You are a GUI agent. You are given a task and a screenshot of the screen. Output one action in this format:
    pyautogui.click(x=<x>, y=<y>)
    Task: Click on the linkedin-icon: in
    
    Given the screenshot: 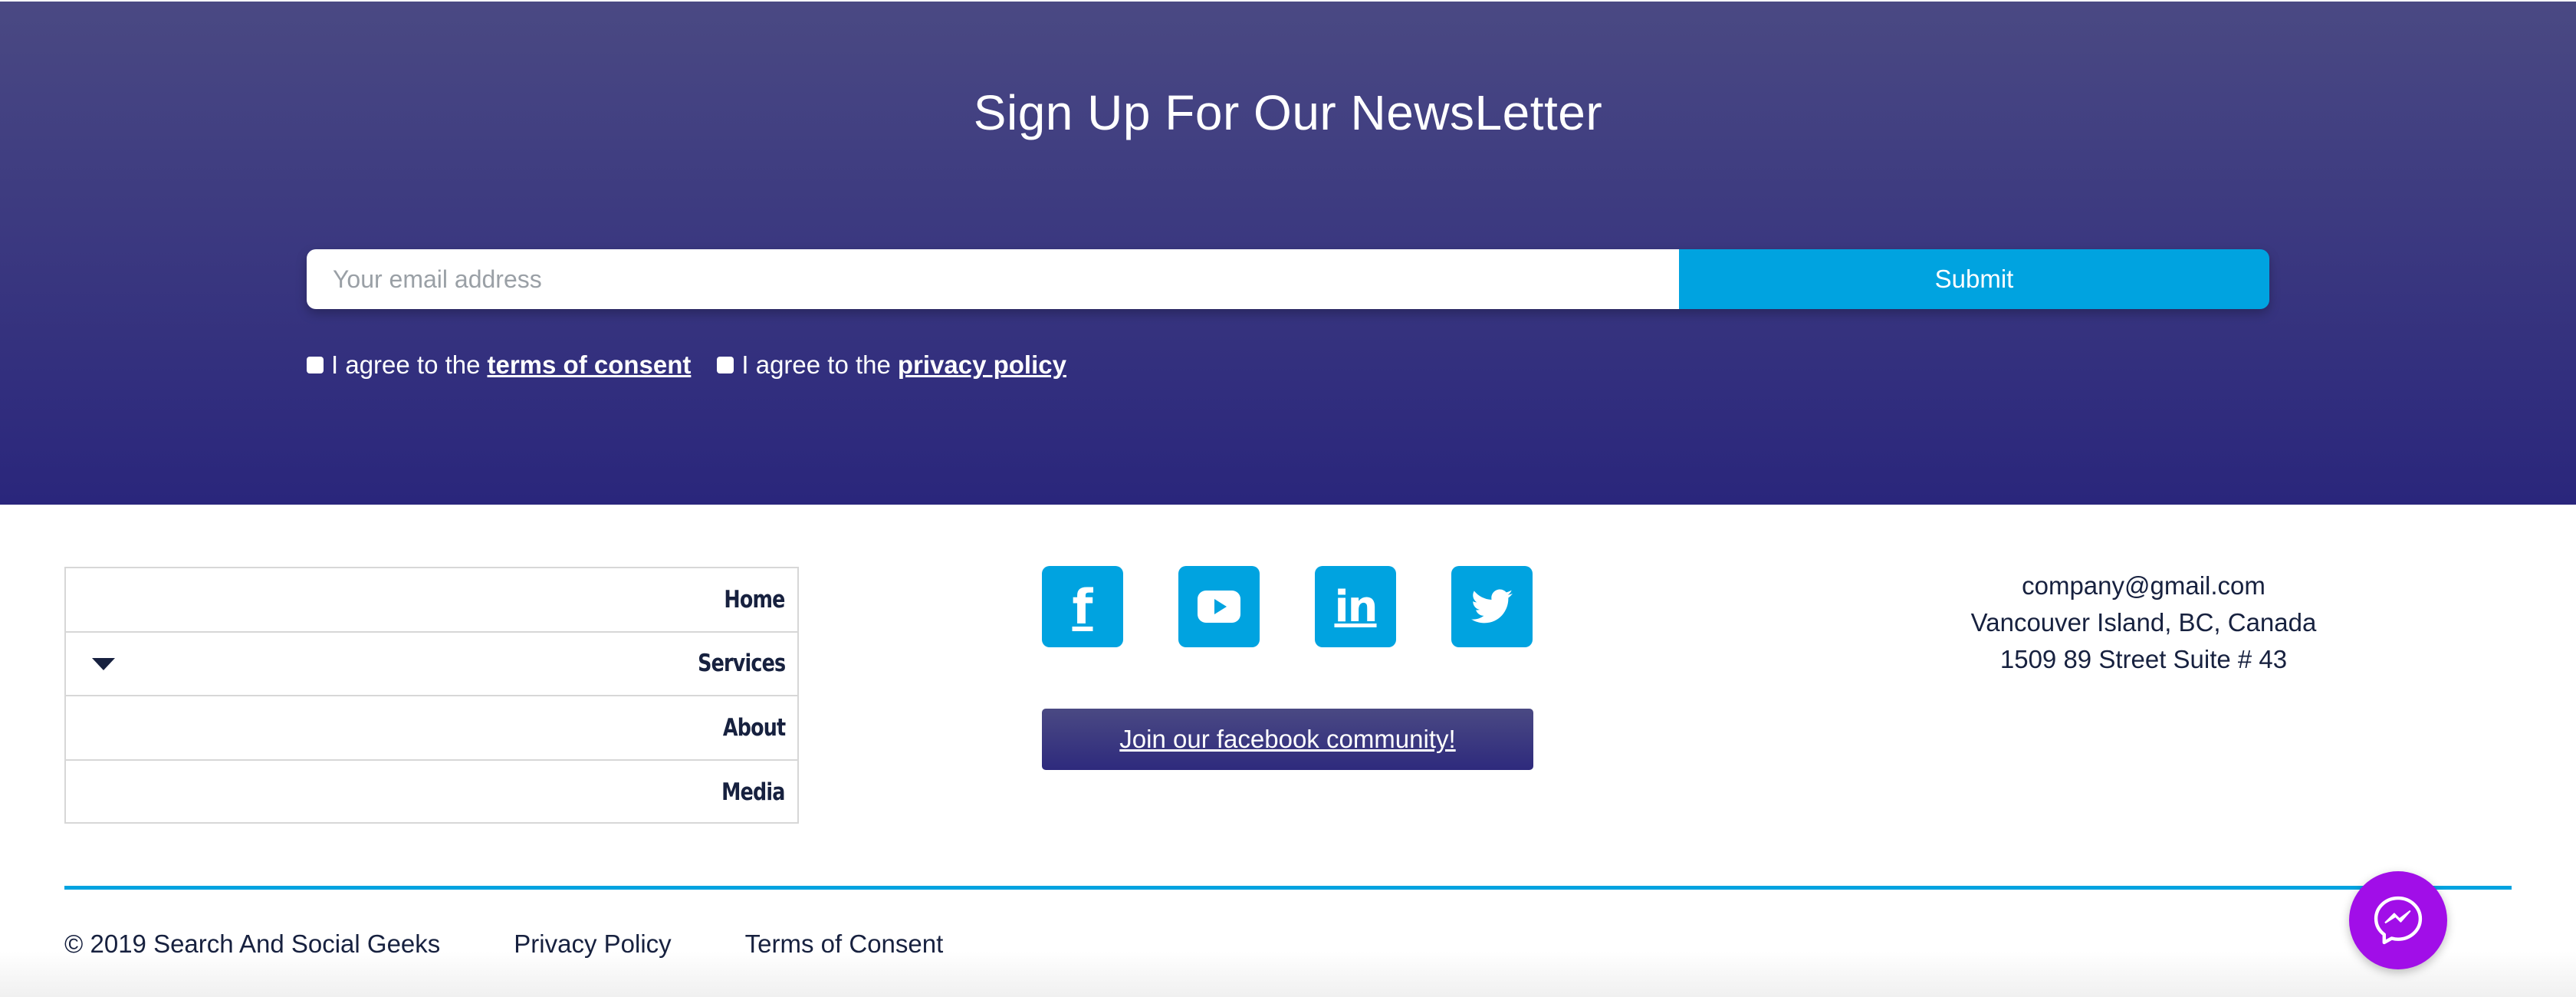 What is the action you would take?
    pyautogui.click(x=1356, y=606)
    